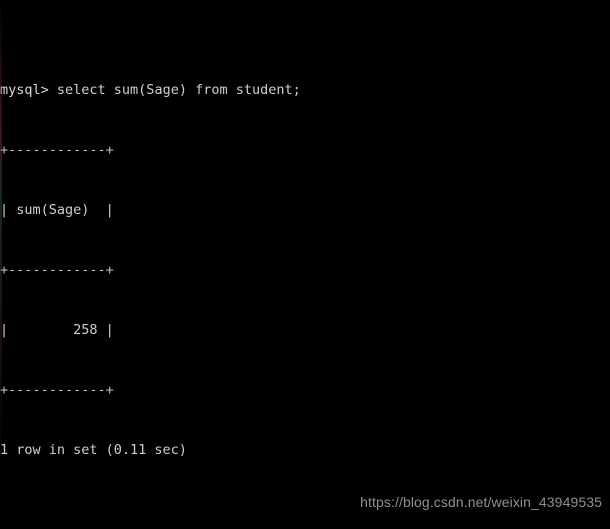 The height and width of the screenshot is (529, 610). Describe the element at coordinates (57, 210) in the screenshot. I see `table-header-row: | sum(Sage) |` at that location.